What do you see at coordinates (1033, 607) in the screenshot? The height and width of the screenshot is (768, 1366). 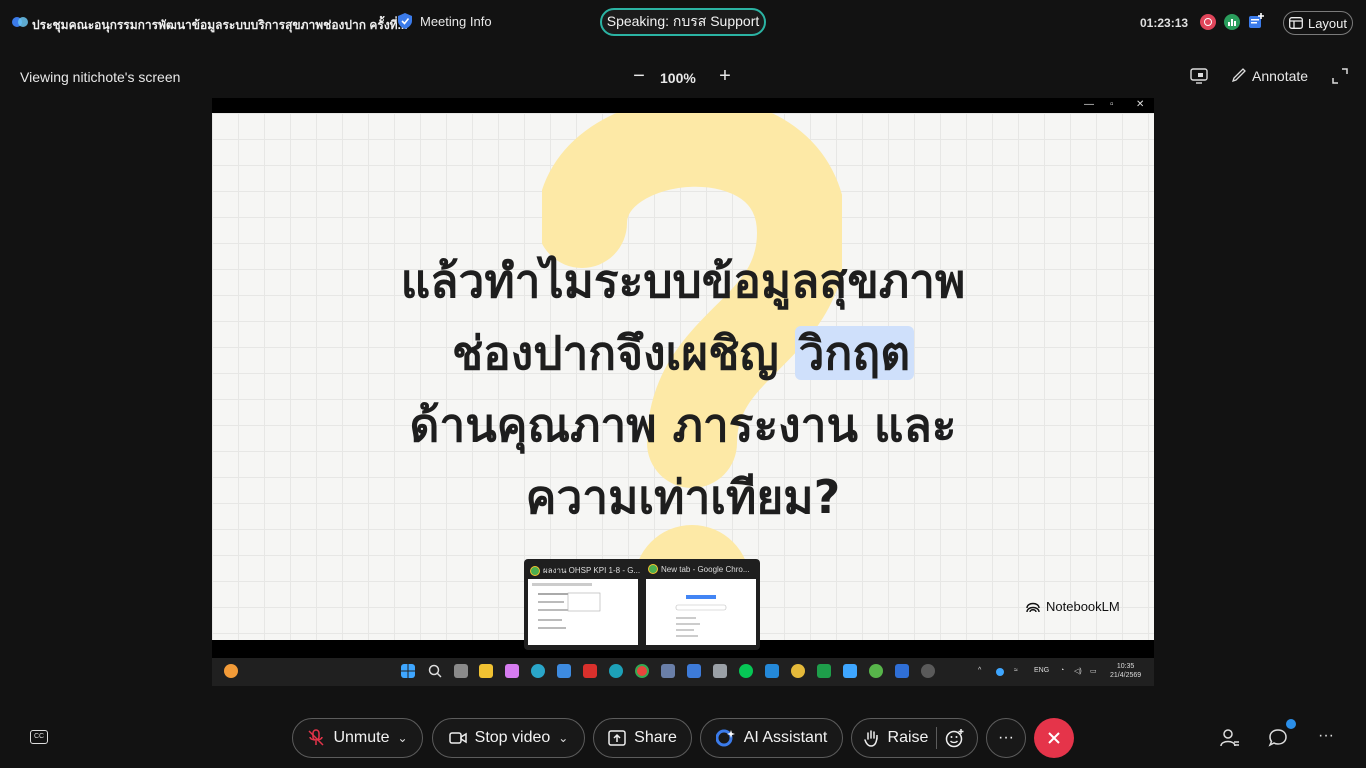 I see `notebooklm-logo-icon` at bounding box center [1033, 607].